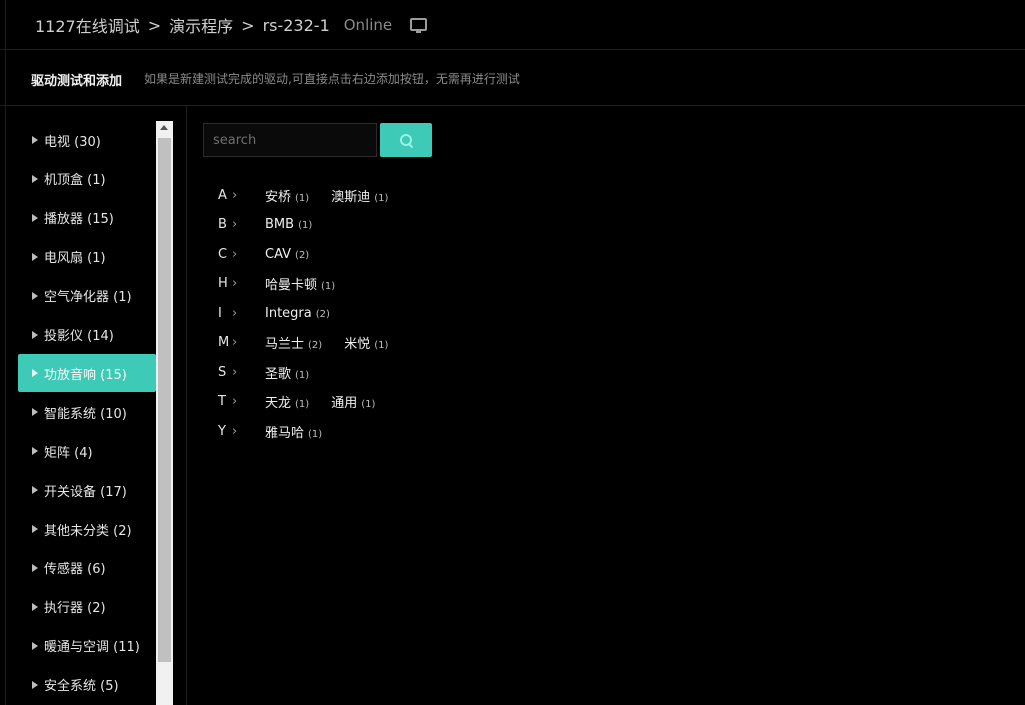  I want to click on sidebar-item-label: 暖通与空调 (11), so click(92, 648).